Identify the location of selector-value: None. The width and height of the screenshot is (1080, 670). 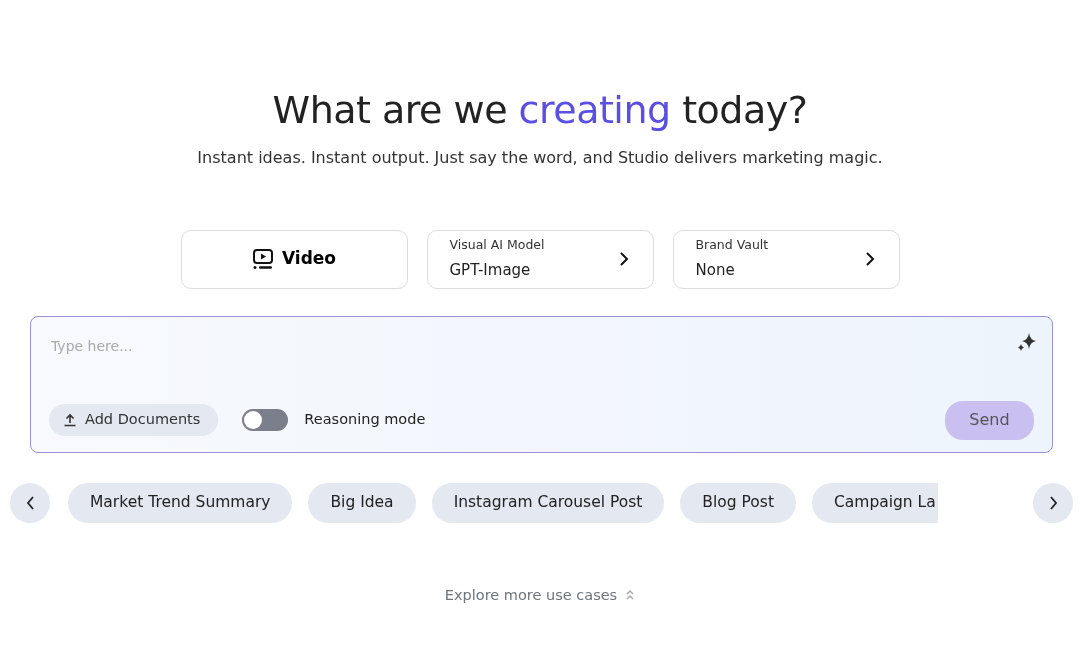
(715, 271).